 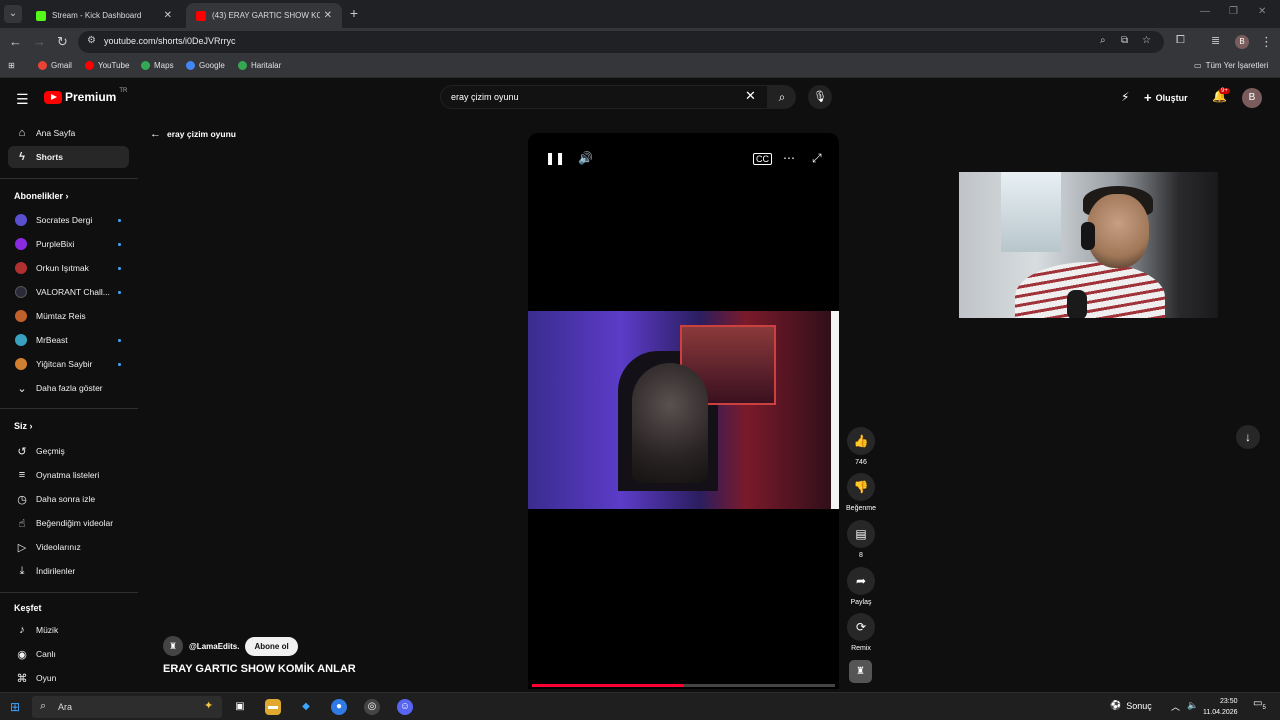 What do you see at coordinates (782, 97) in the screenshot?
I see `search-button: ⌕` at bounding box center [782, 97].